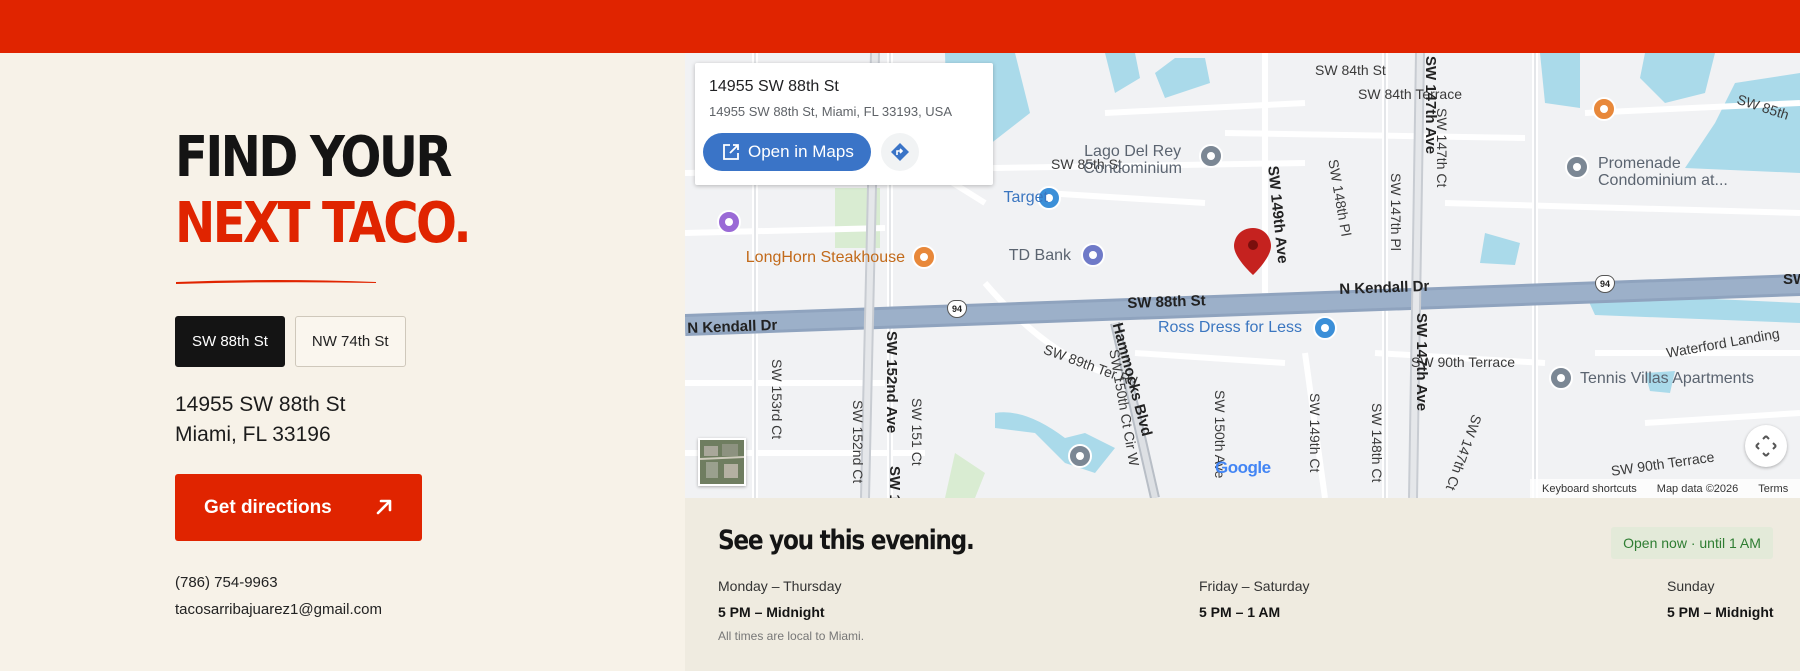 Image resolution: width=1800 pixels, height=671 pixels. What do you see at coordinates (801, 151) in the screenshot?
I see `open-in-maps-label: Open in Maps` at bounding box center [801, 151].